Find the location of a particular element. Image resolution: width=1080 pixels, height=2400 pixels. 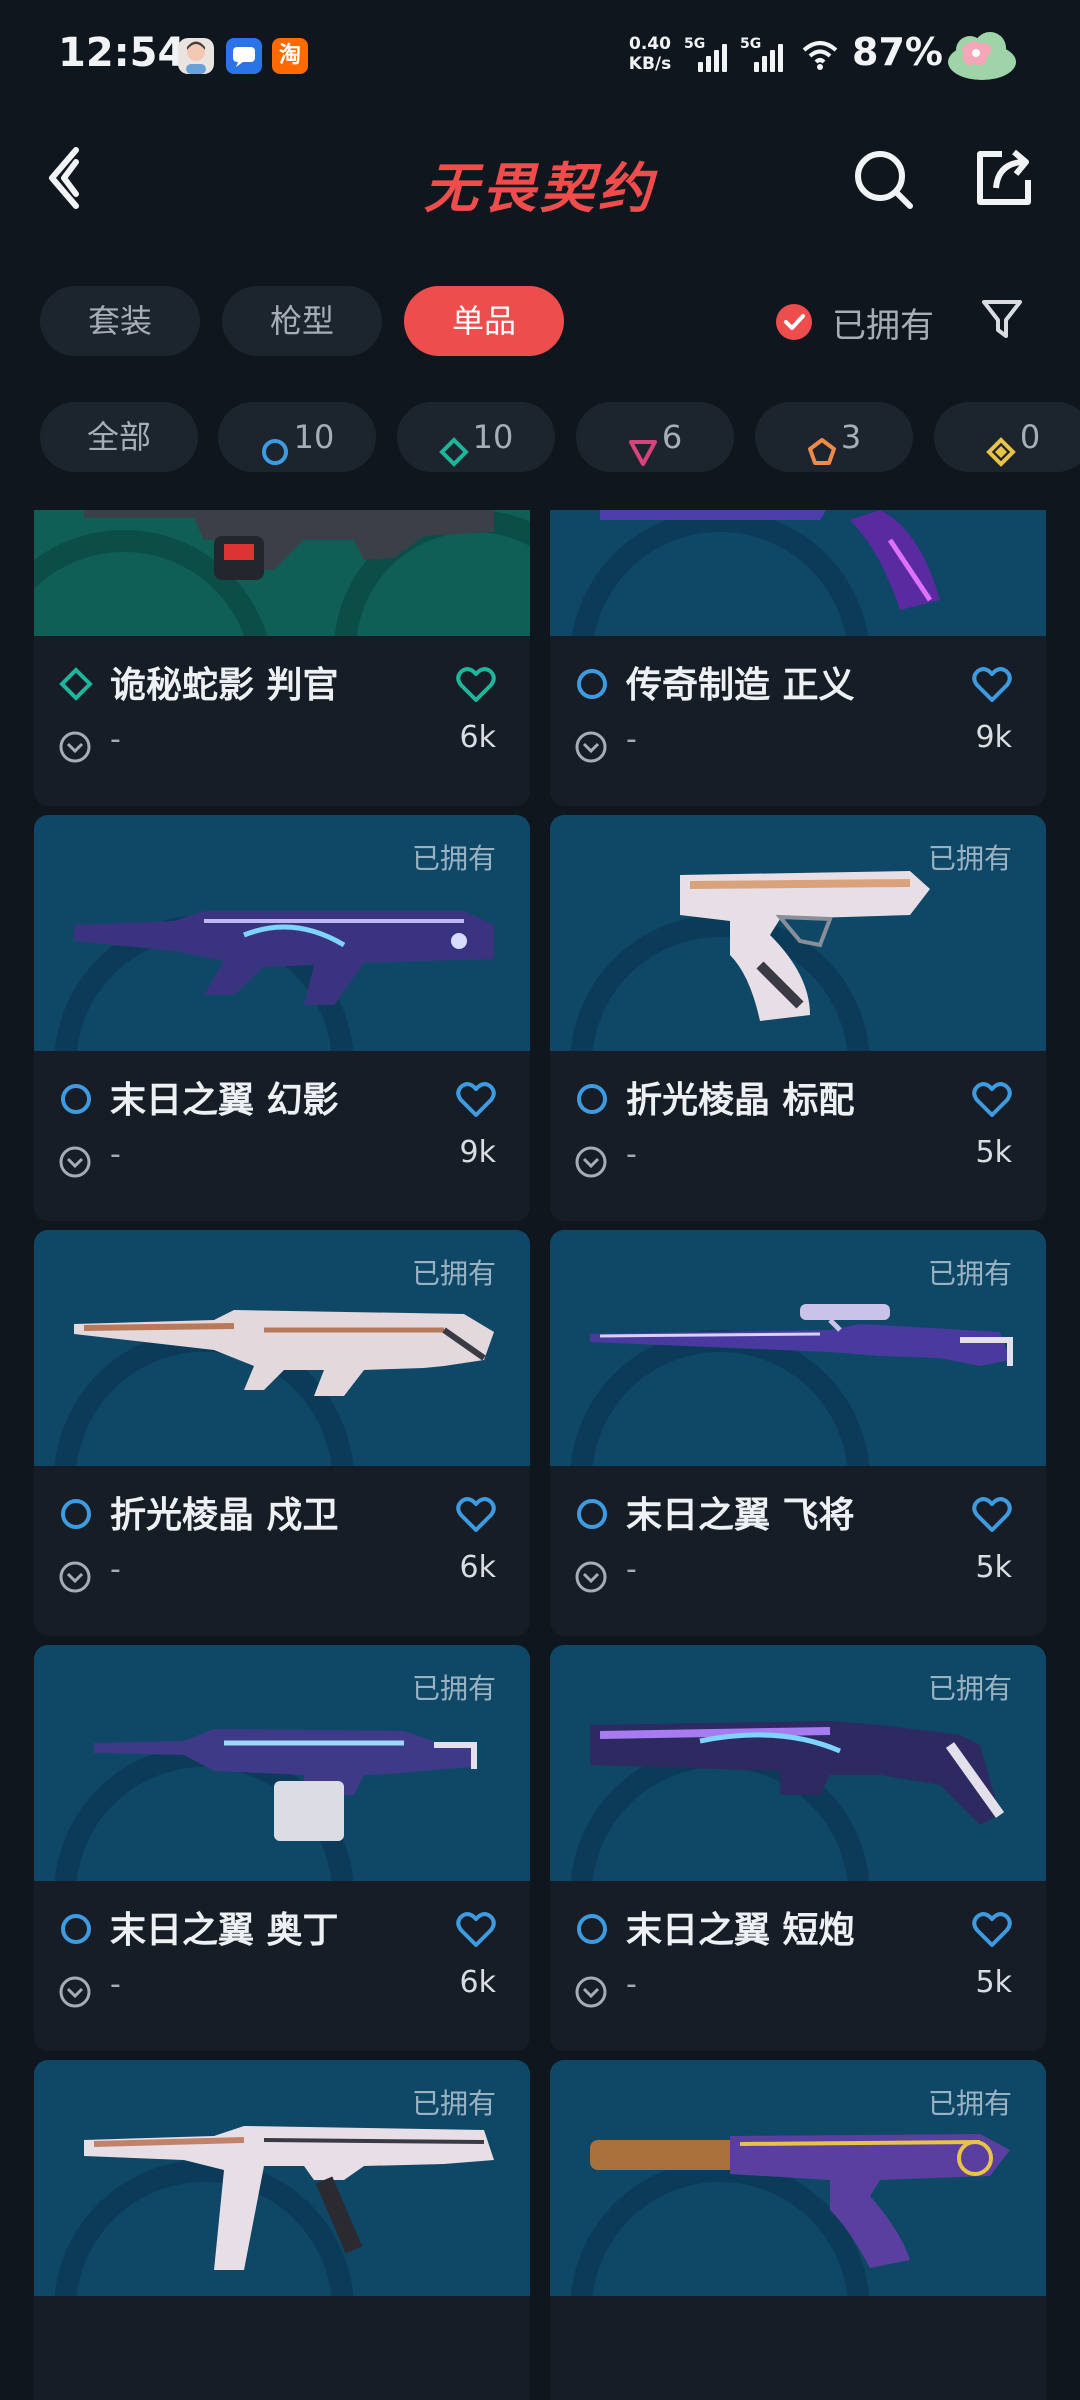

battery-level: 87% is located at coordinates (897, 52).